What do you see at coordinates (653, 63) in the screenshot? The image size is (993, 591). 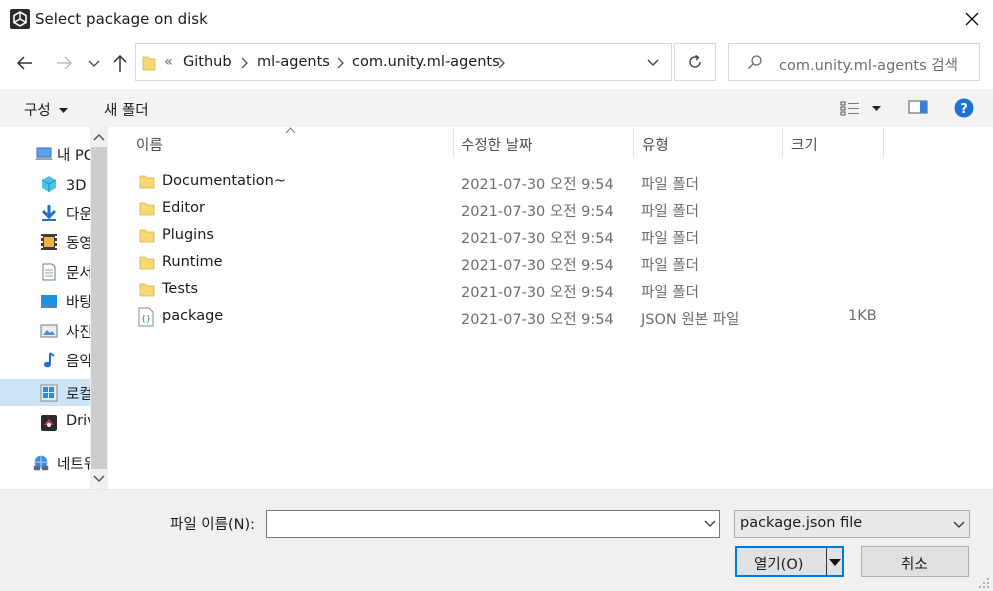 I see `address-history-dropdown` at bounding box center [653, 63].